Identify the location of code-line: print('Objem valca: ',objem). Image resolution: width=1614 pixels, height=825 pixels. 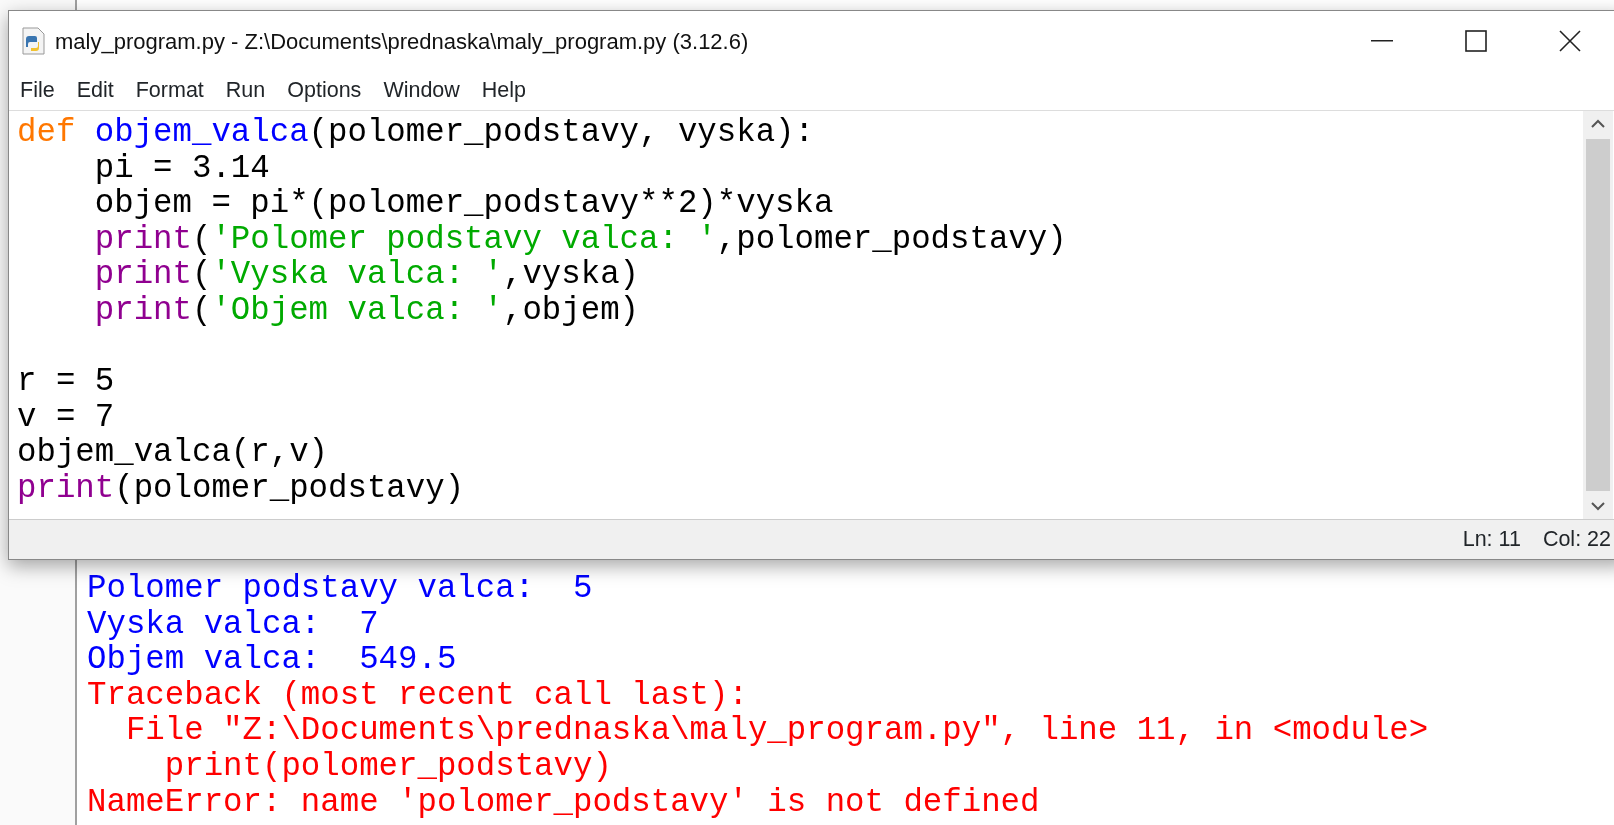
(367, 311).